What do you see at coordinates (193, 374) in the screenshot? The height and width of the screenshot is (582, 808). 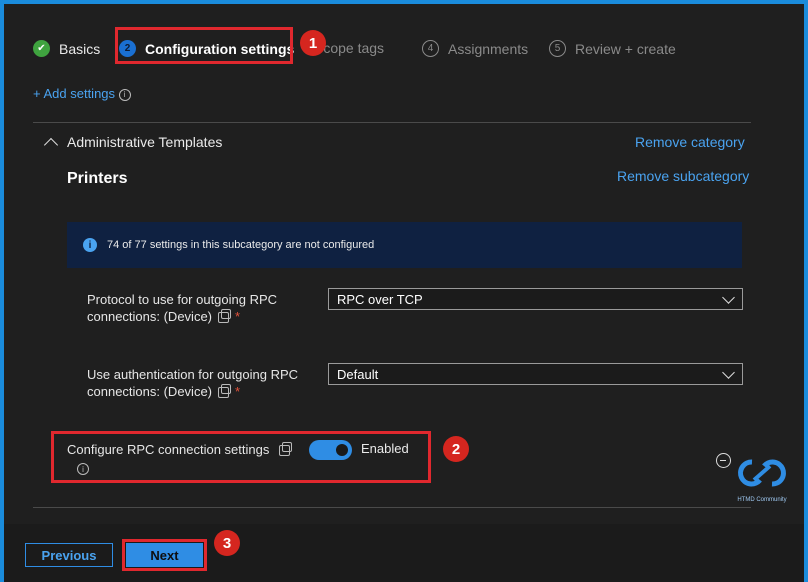 I see `setting-label-line: Use authentication for outgoing RPC` at bounding box center [193, 374].